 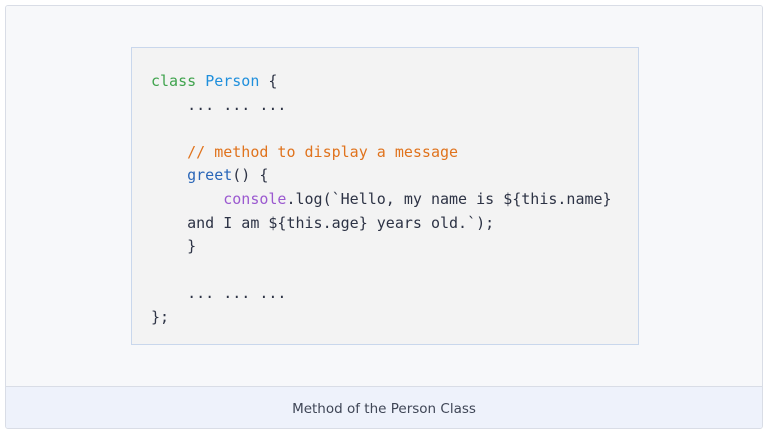 What do you see at coordinates (174, 246) in the screenshot?
I see `code-token: }` at bounding box center [174, 246].